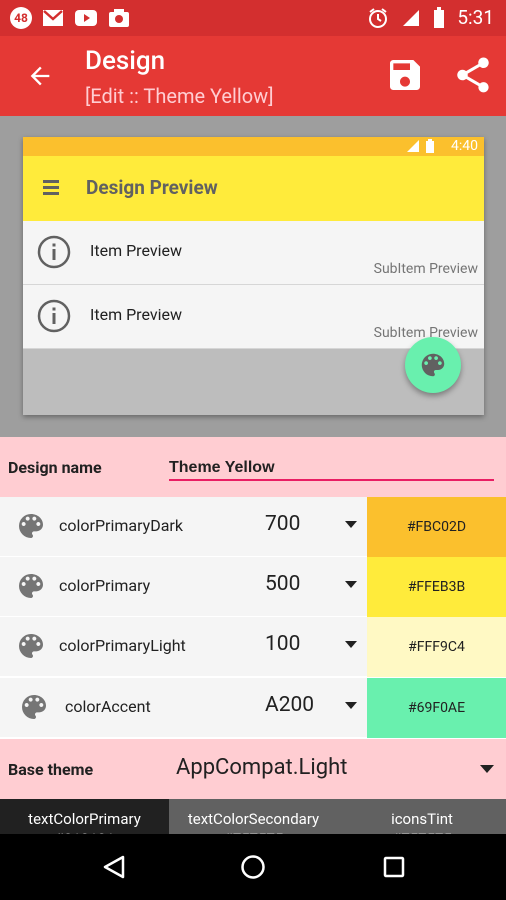  I want to click on color-row-primary: colorPrimary 500 #FFEB3B, so click(253, 587).